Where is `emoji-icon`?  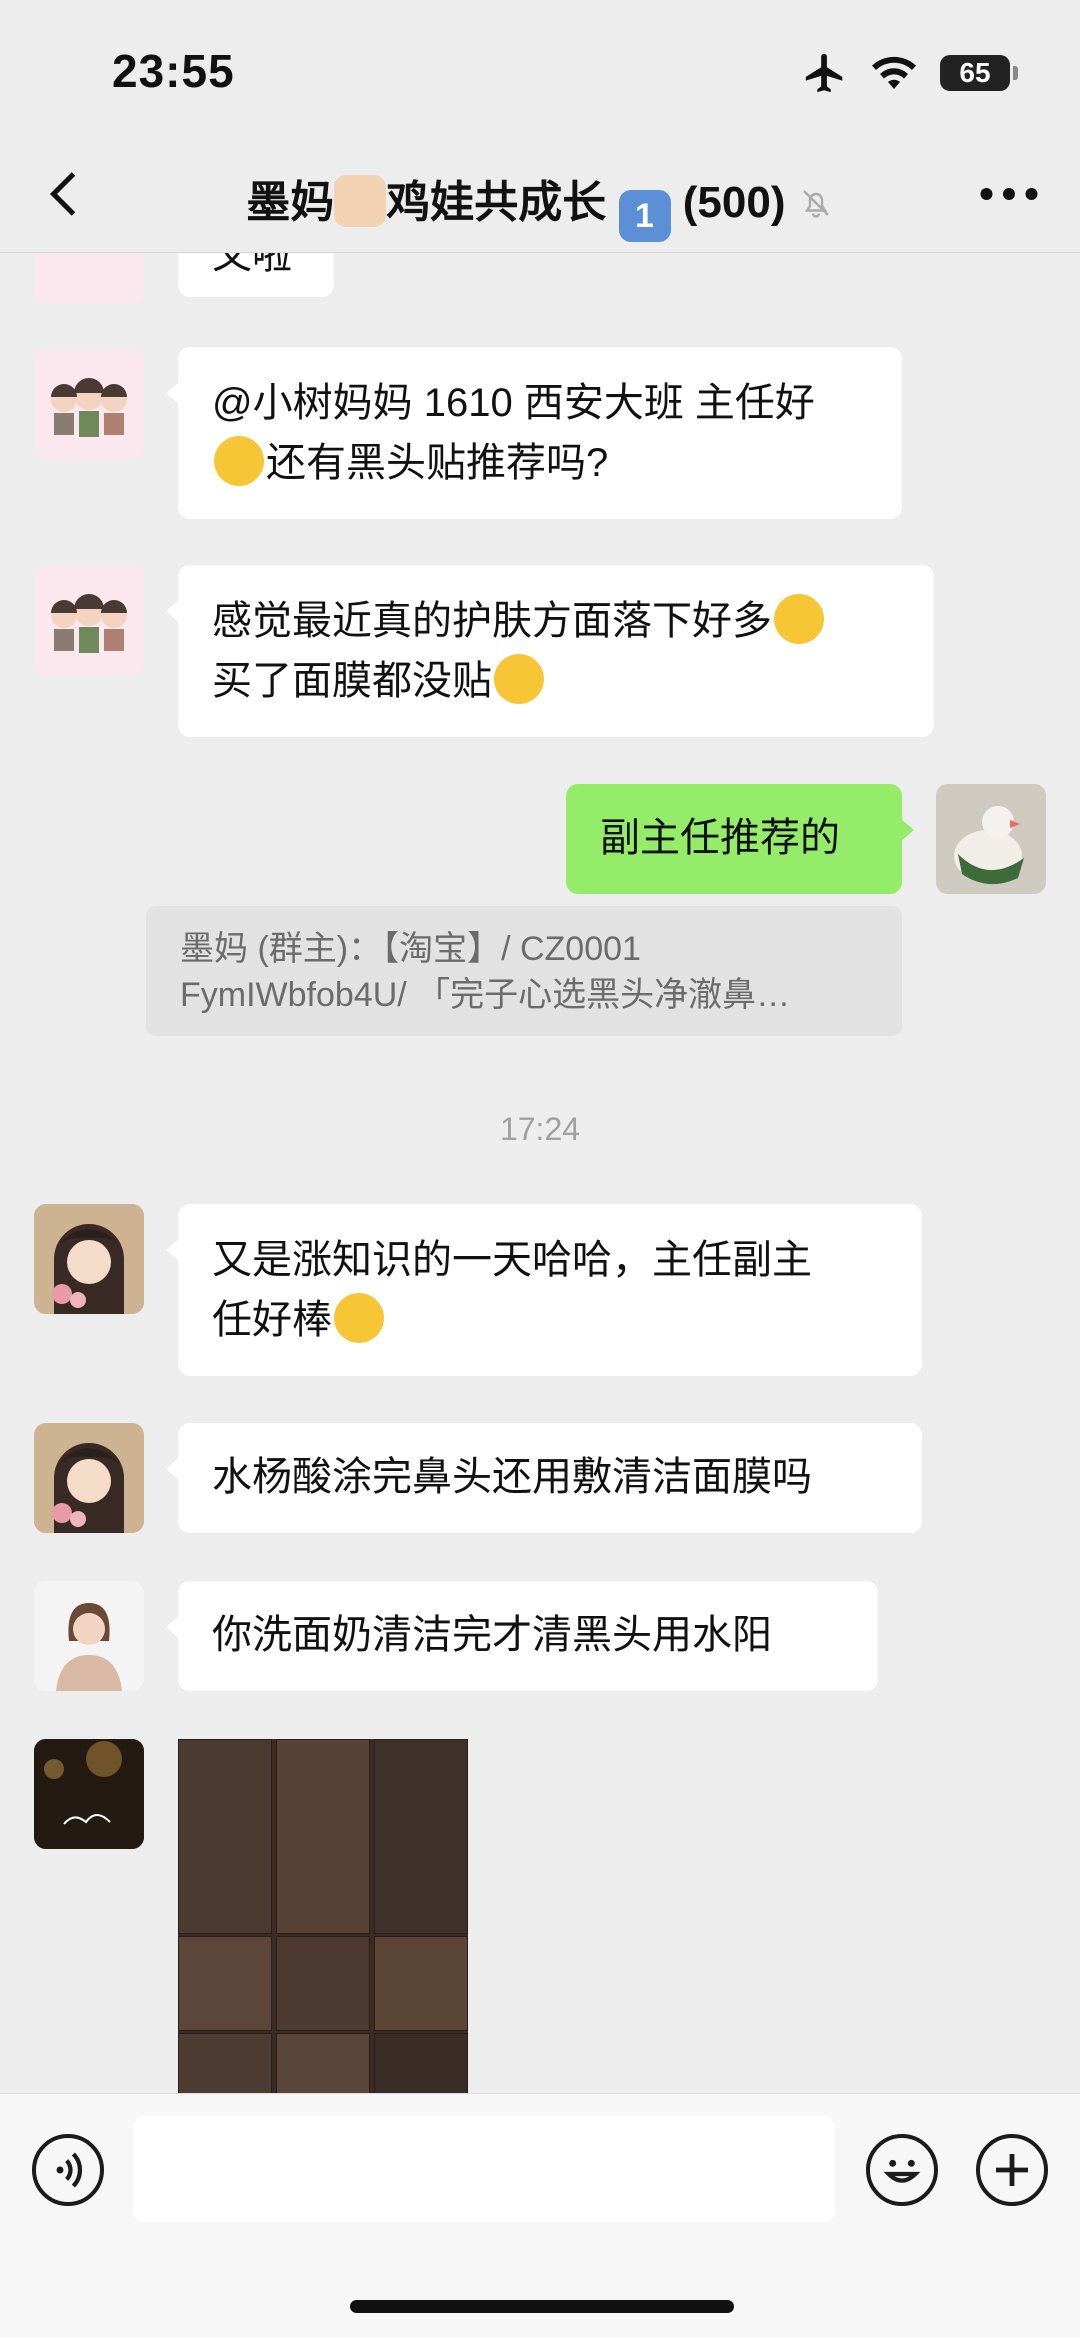 emoji-icon is located at coordinates (902, 2170).